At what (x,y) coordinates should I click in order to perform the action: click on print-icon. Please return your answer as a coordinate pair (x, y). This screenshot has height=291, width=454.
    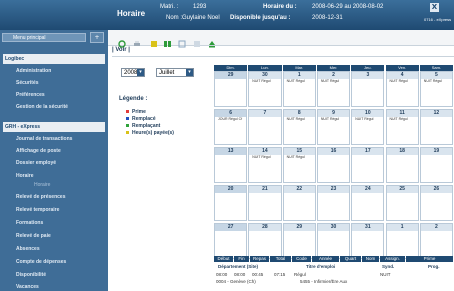
    Looking at the image, I should click on (137, 39).